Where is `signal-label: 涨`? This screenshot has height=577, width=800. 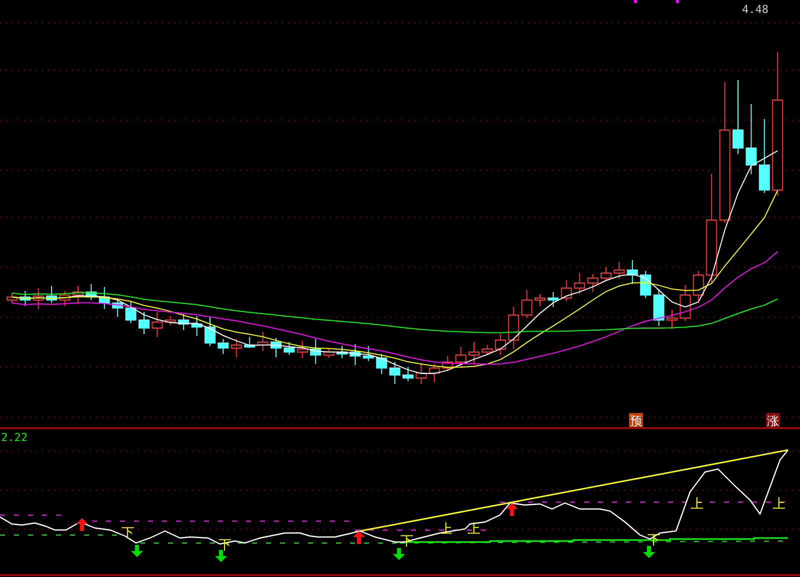
signal-label: 涨 is located at coordinates (773, 421).